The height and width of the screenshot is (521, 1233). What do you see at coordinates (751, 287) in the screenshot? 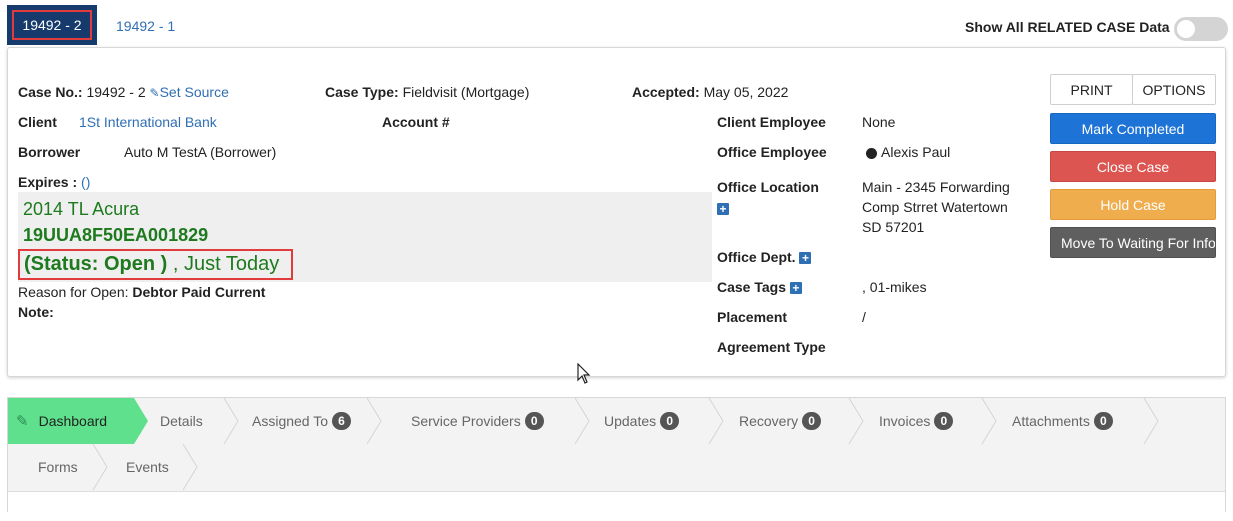
I see `case-tags-label: Case Tags` at bounding box center [751, 287].